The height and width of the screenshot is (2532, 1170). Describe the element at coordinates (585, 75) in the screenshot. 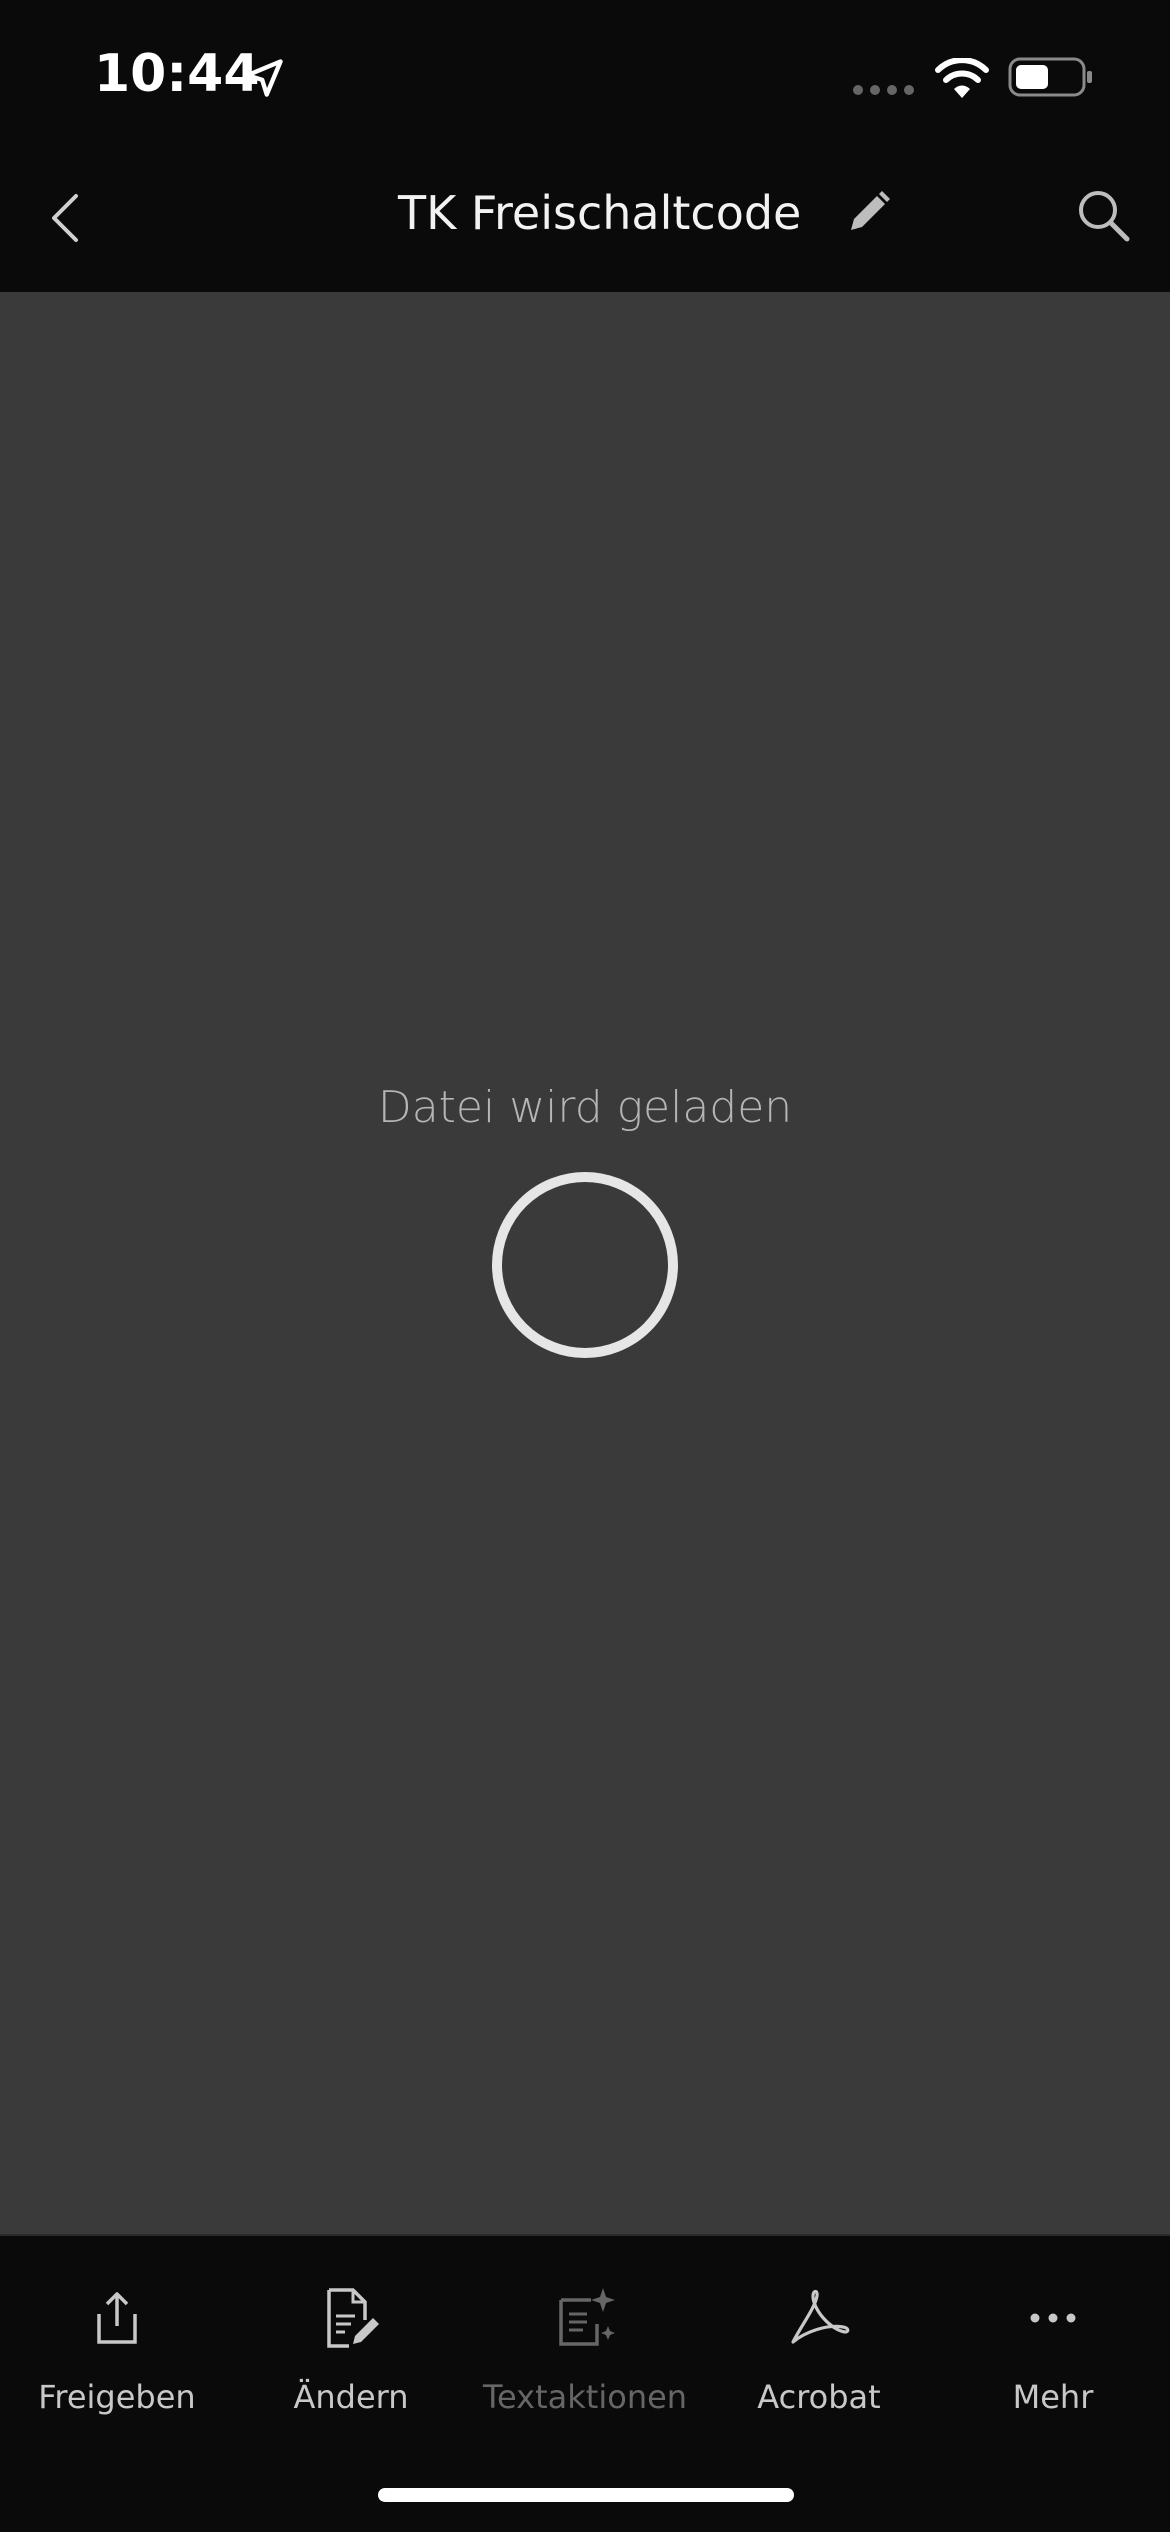

I see `status-bar: 10:44` at that location.